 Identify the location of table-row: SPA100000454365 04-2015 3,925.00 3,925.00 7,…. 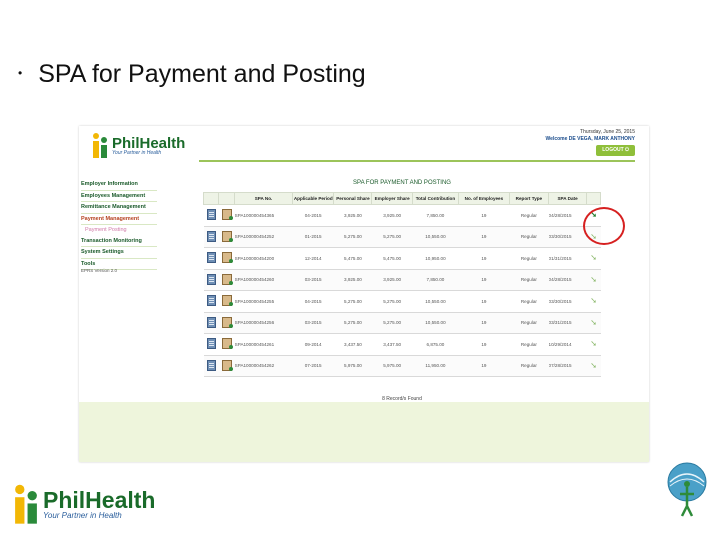
(402, 215).